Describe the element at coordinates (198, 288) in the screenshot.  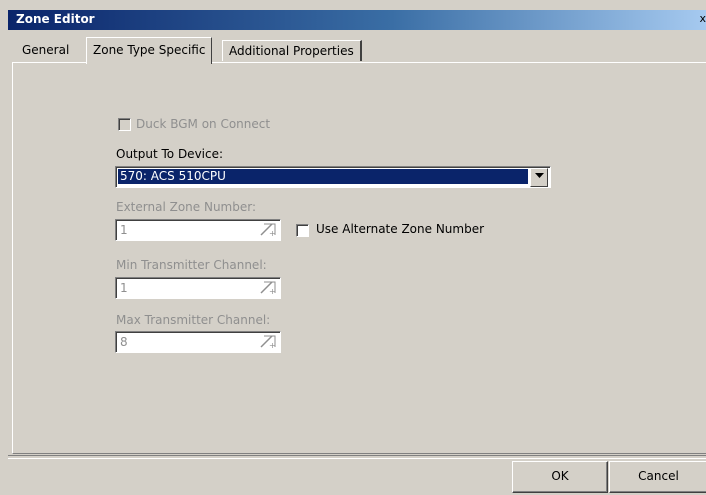
I see `min-channel-input: 1 +` at that location.